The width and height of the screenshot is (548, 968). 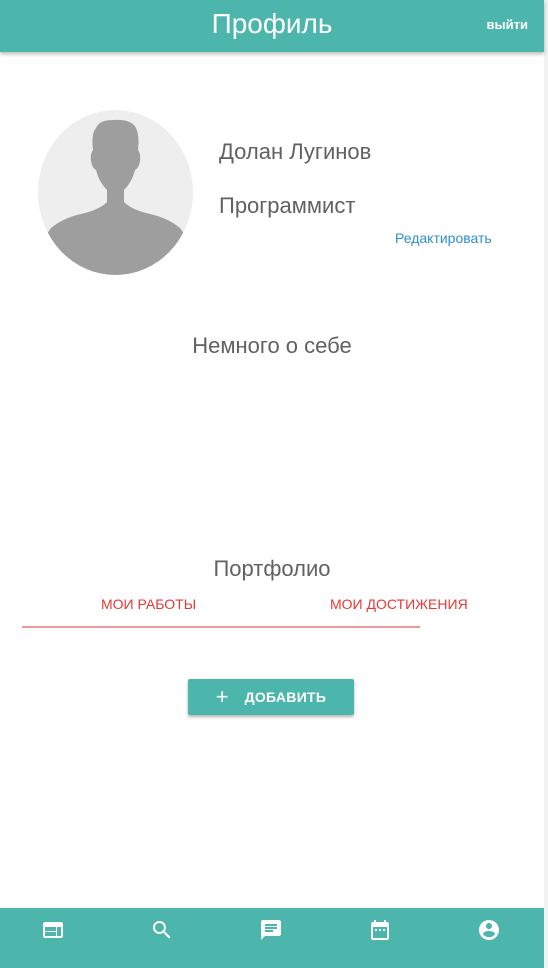 I want to click on about-section-title: Немного о себе, so click(x=272, y=345).